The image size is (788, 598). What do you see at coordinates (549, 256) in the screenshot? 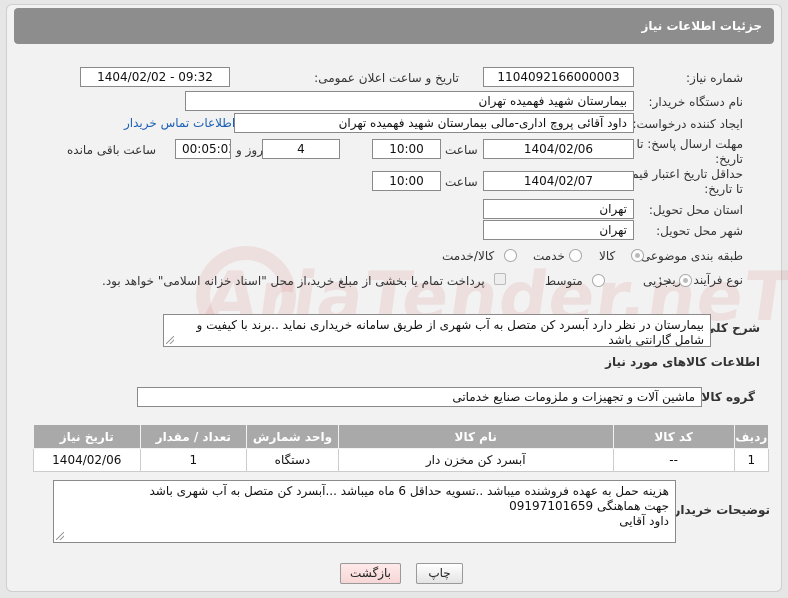
I see `category-option-service: خدمت` at bounding box center [549, 256].